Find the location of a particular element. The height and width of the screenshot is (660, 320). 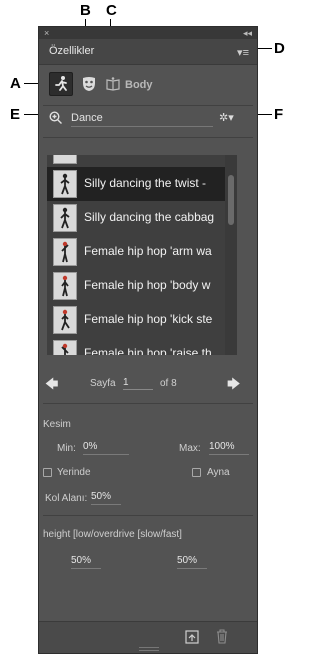

max-value-field: 100% is located at coordinates (229, 448).